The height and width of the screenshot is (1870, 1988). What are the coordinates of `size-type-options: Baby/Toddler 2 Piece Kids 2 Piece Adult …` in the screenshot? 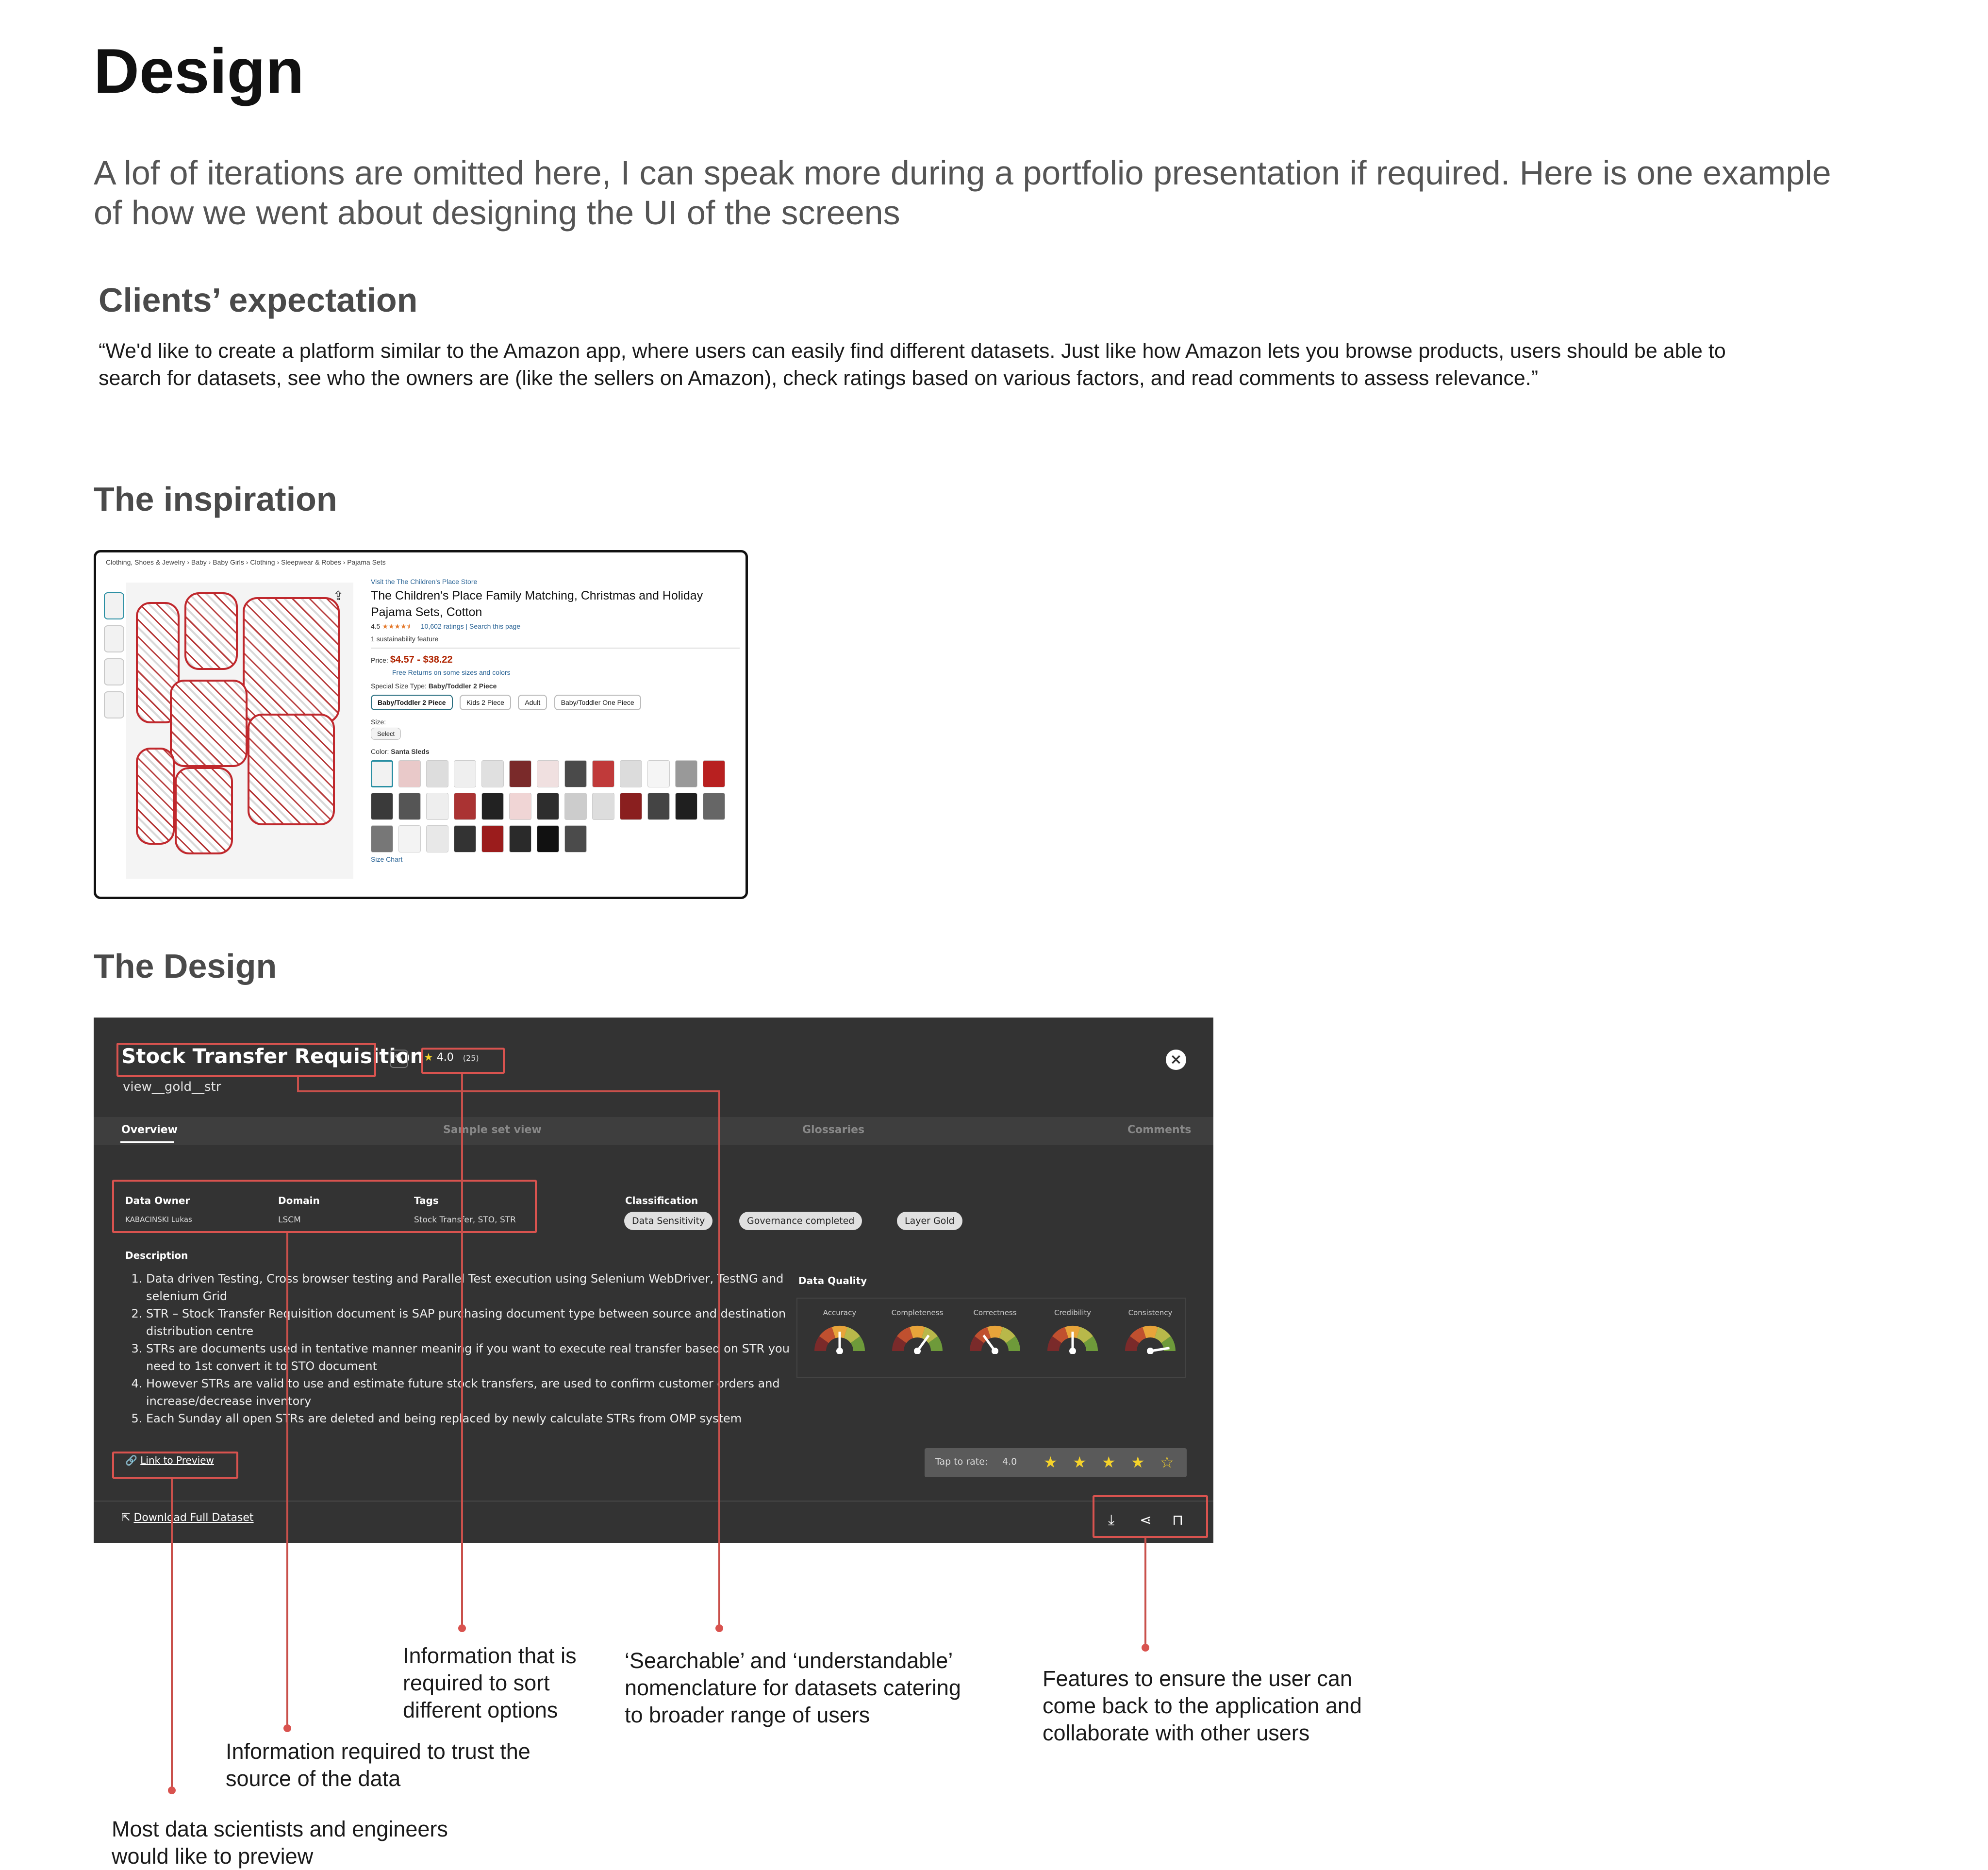 It's located at (556, 703).